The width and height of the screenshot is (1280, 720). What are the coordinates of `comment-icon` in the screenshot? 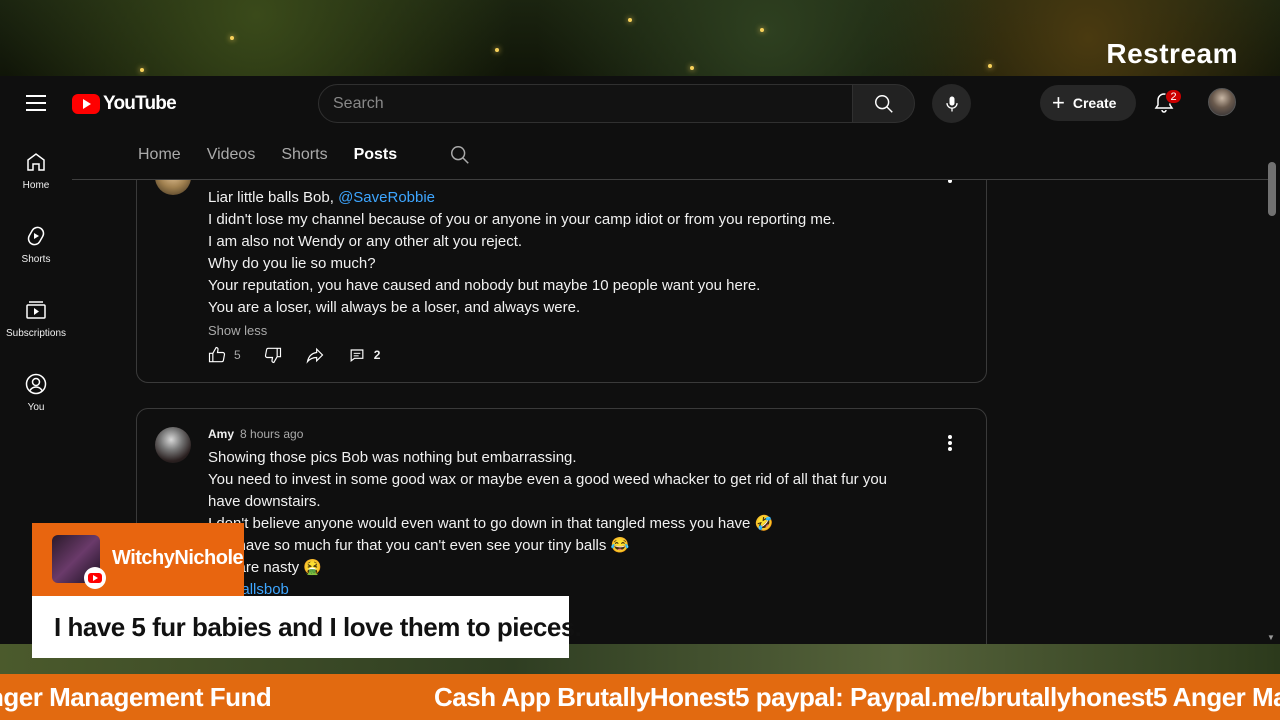 It's located at (357, 355).